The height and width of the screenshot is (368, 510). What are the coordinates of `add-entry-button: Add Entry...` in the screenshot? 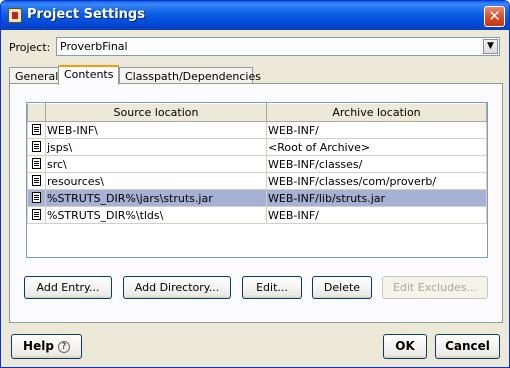 It's located at (68, 287).